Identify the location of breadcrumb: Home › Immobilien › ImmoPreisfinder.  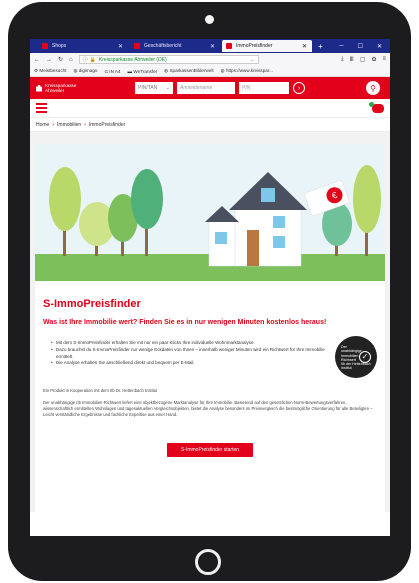
(210, 125).